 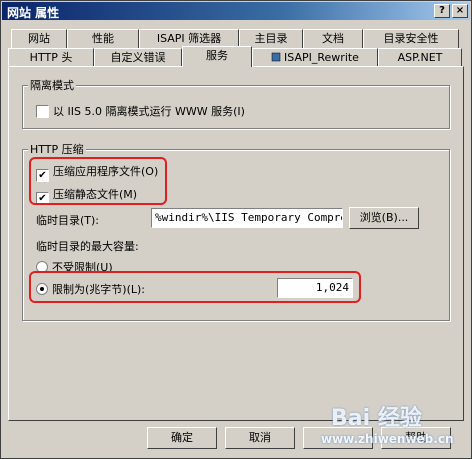 What do you see at coordinates (82, 267) in the screenshot?
I see `unlimited-label: 不受限制(U)` at bounding box center [82, 267].